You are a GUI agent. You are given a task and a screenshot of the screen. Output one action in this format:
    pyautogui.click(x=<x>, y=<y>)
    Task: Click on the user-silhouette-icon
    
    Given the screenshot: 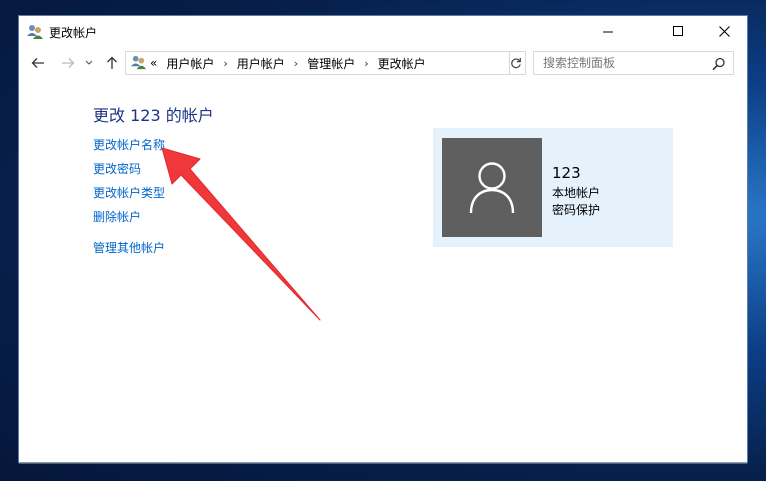 What is the action you would take?
    pyautogui.click(x=492, y=187)
    